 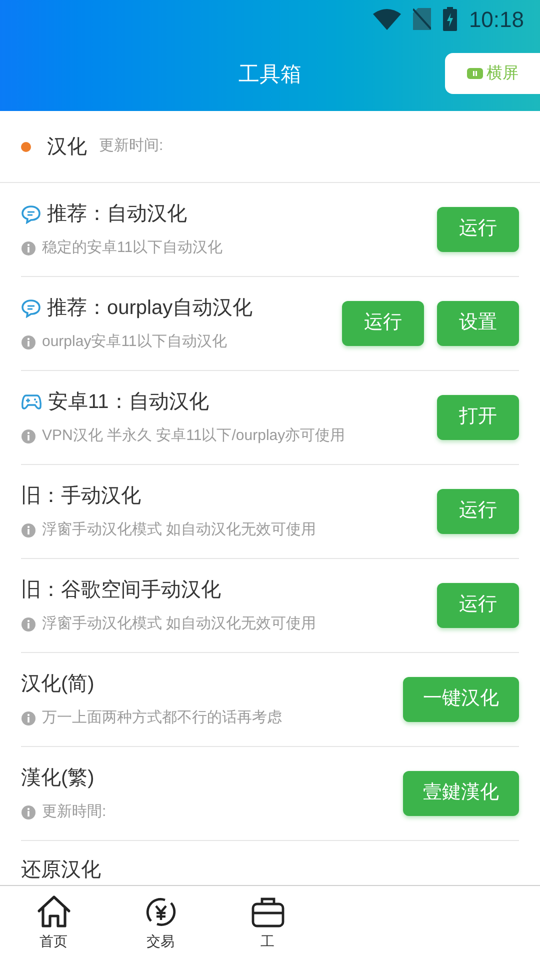 What do you see at coordinates (131, 146) in the screenshot?
I see `update-time-label: 更新时间:` at bounding box center [131, 146].